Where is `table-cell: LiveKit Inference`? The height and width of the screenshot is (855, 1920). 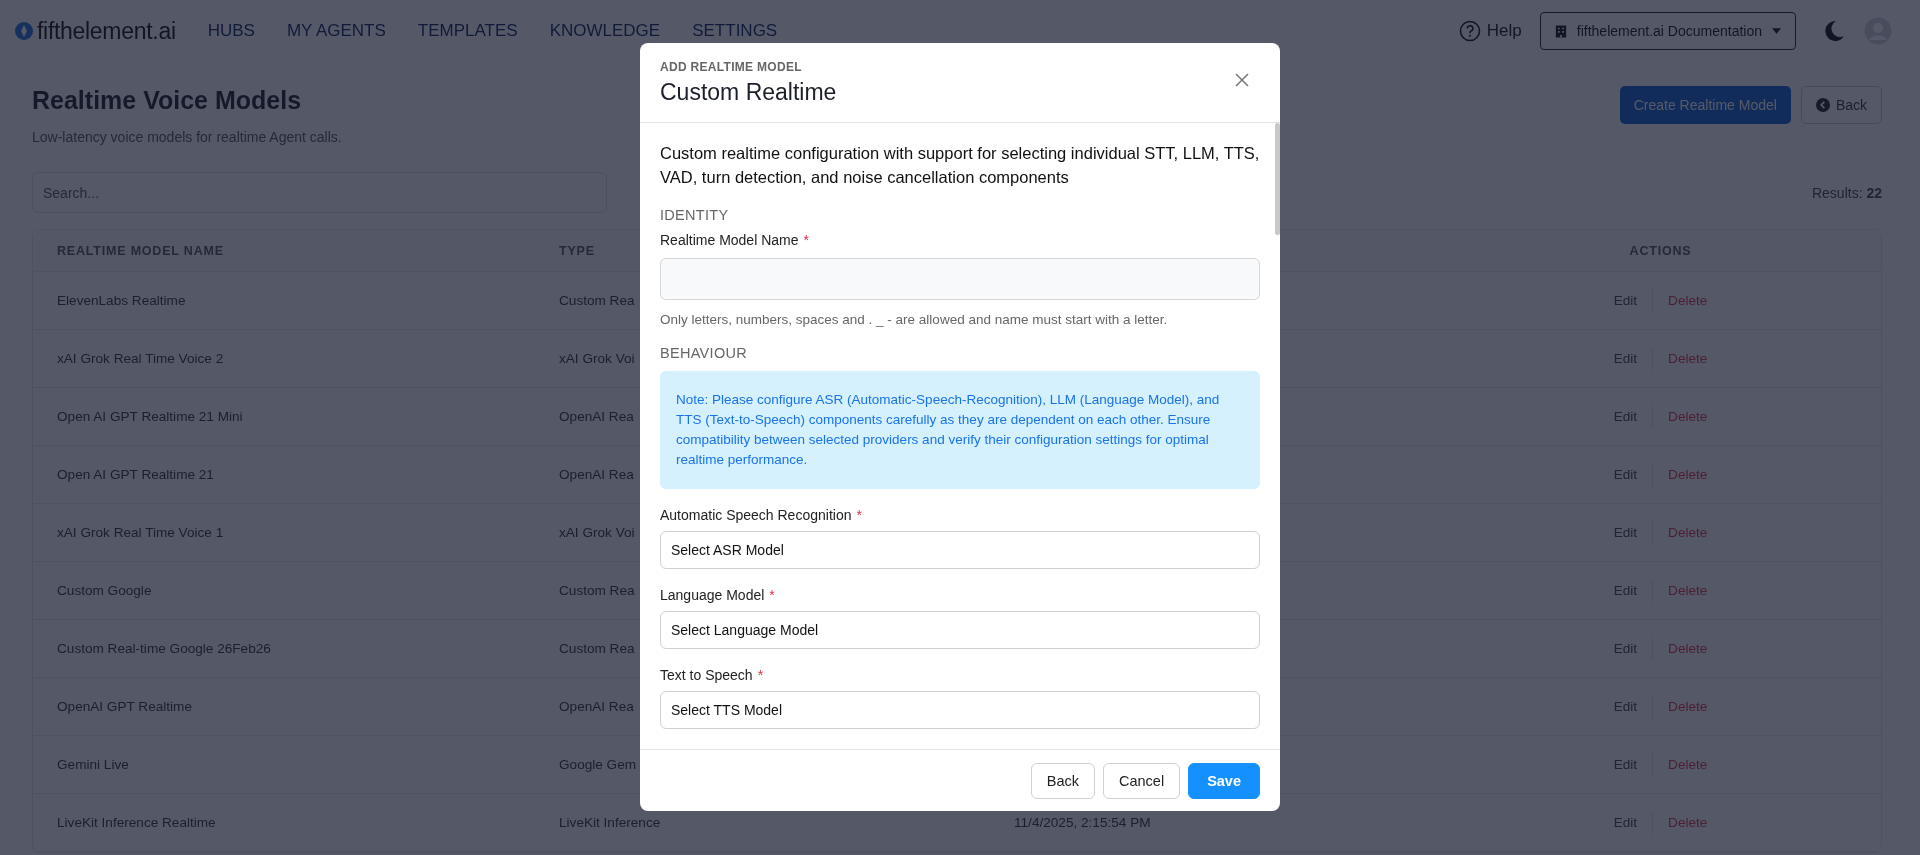
table-cell: LiveKit Inference is located at coordinates (610, 822).